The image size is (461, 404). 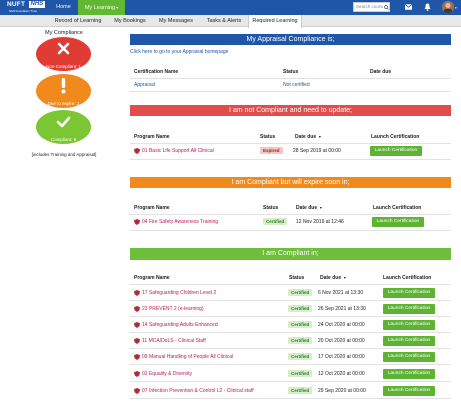 What do you see at coordinates (427, 7) in the screenshot?
I see `bell-icon` at bounding box center [427, 7].